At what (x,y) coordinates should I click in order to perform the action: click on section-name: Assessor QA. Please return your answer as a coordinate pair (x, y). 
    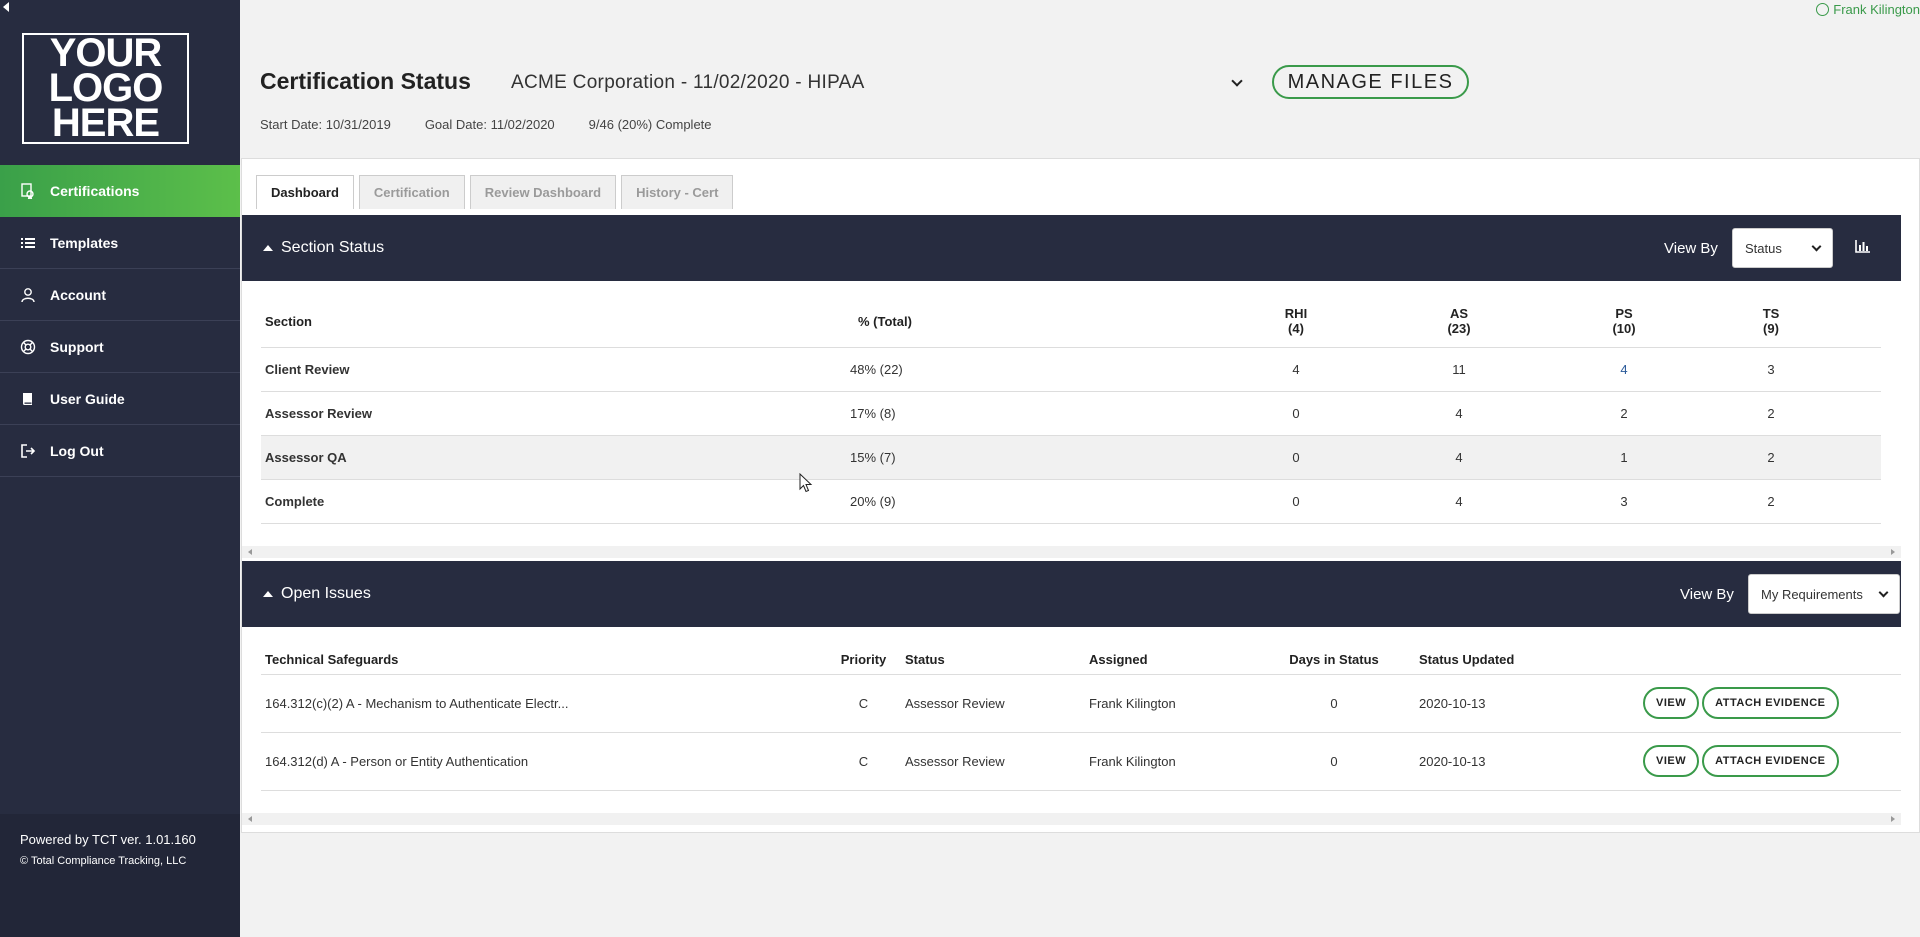
    Looking at the image, I should click on (551, 457).